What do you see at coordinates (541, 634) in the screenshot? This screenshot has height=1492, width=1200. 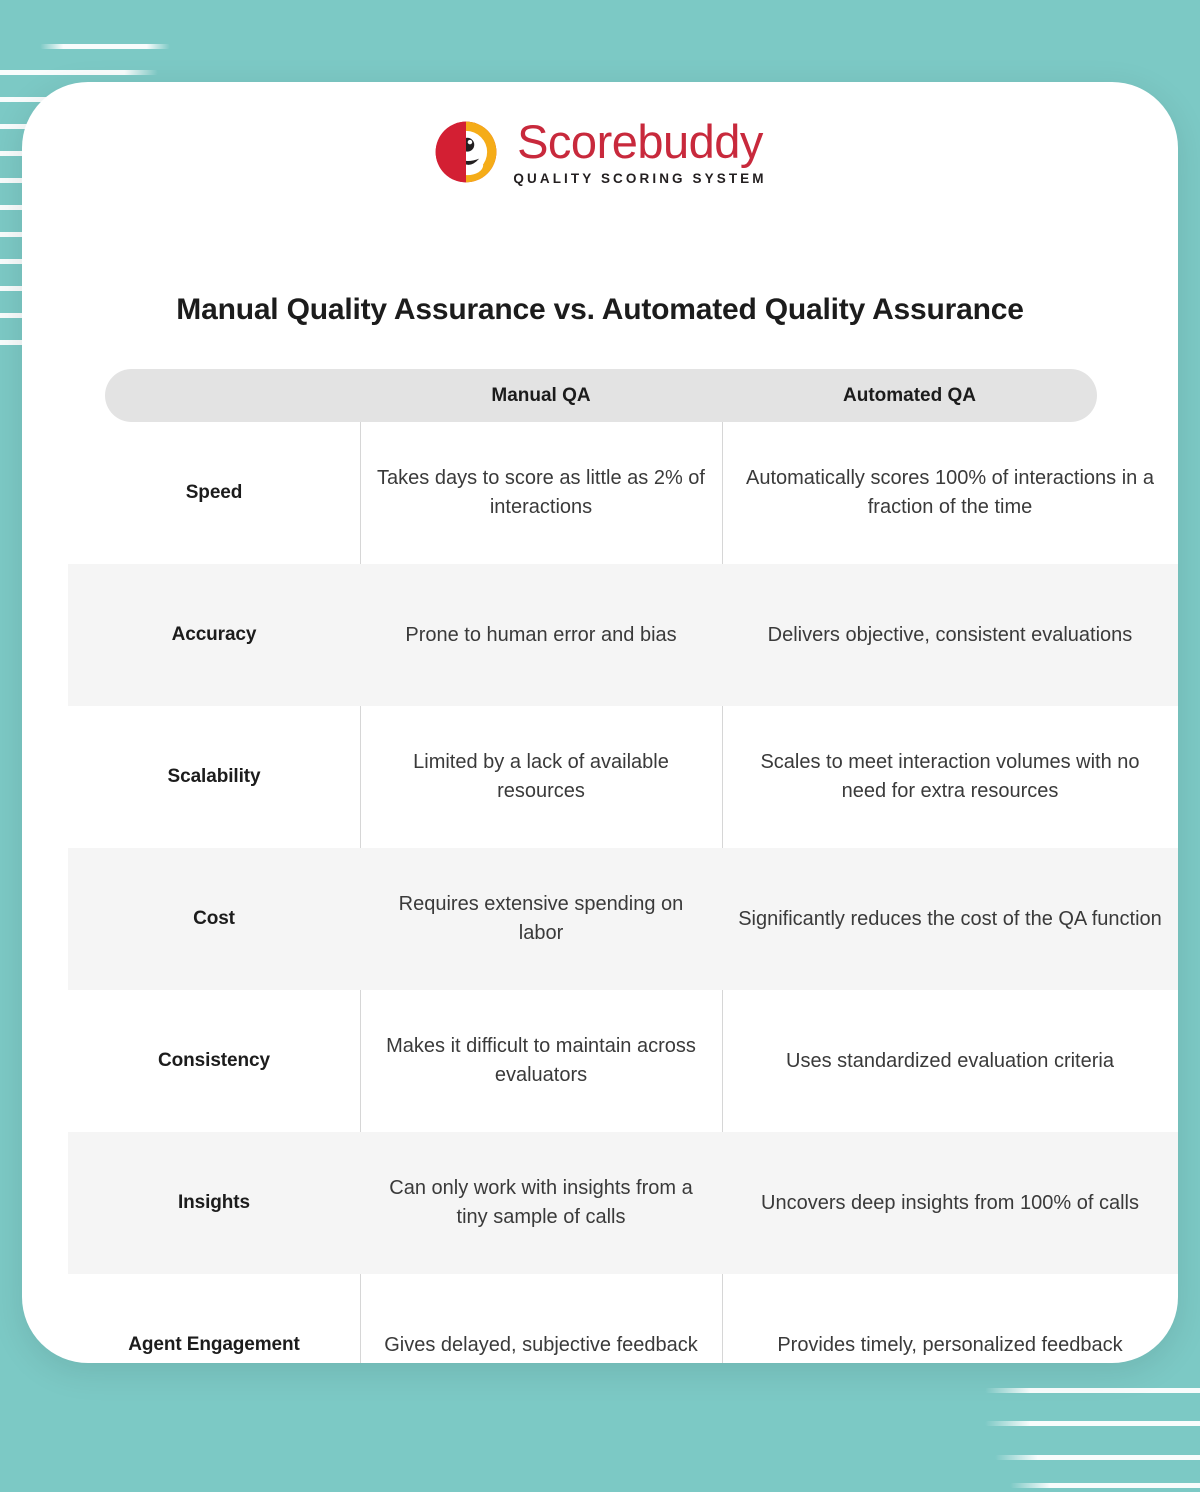 I see `cell-manual-qa: Prone to human error and bias` at bounding box center [541, 634].